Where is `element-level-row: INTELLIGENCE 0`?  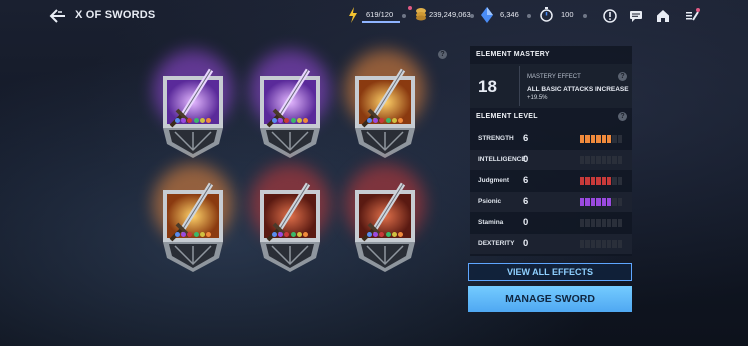
element-level-row: INTELLIGENCE 0 is located at coordinates (551, 160).